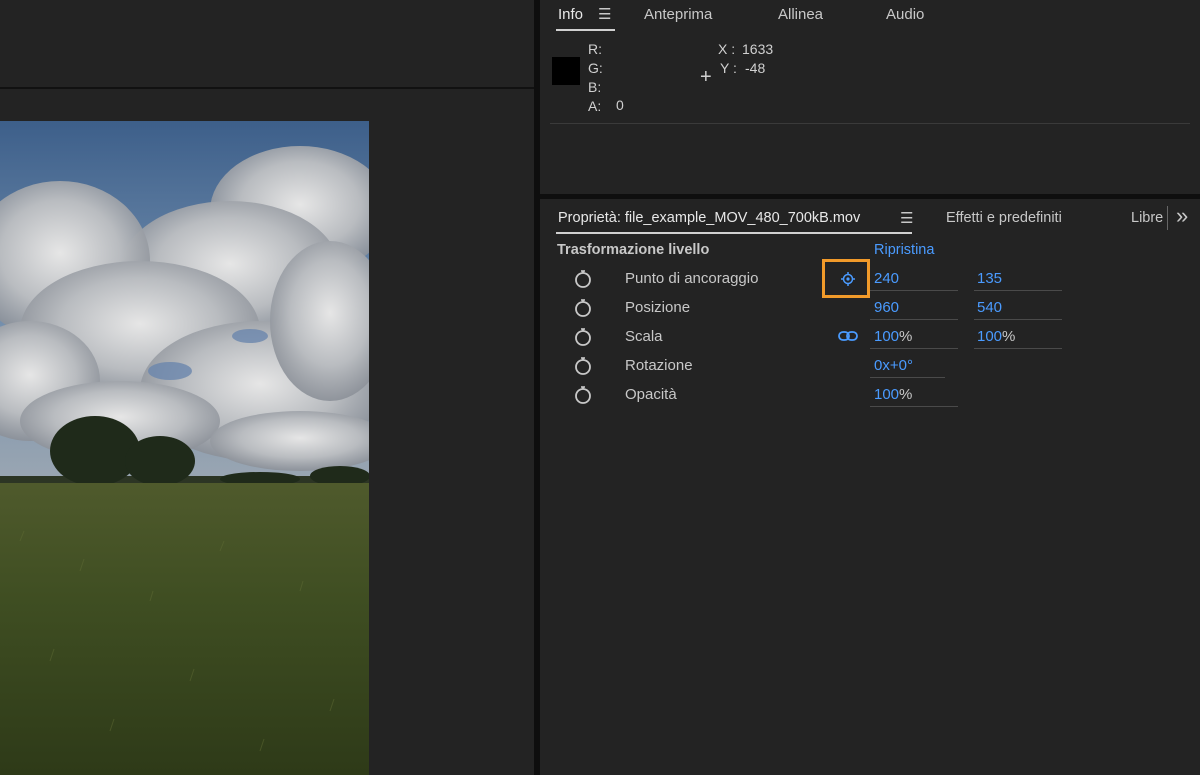 This screenshot has height=775, width=1200. Describe the element at coordinates (758, 49) in the screenshot. I see `x-value: 1633` at that location.